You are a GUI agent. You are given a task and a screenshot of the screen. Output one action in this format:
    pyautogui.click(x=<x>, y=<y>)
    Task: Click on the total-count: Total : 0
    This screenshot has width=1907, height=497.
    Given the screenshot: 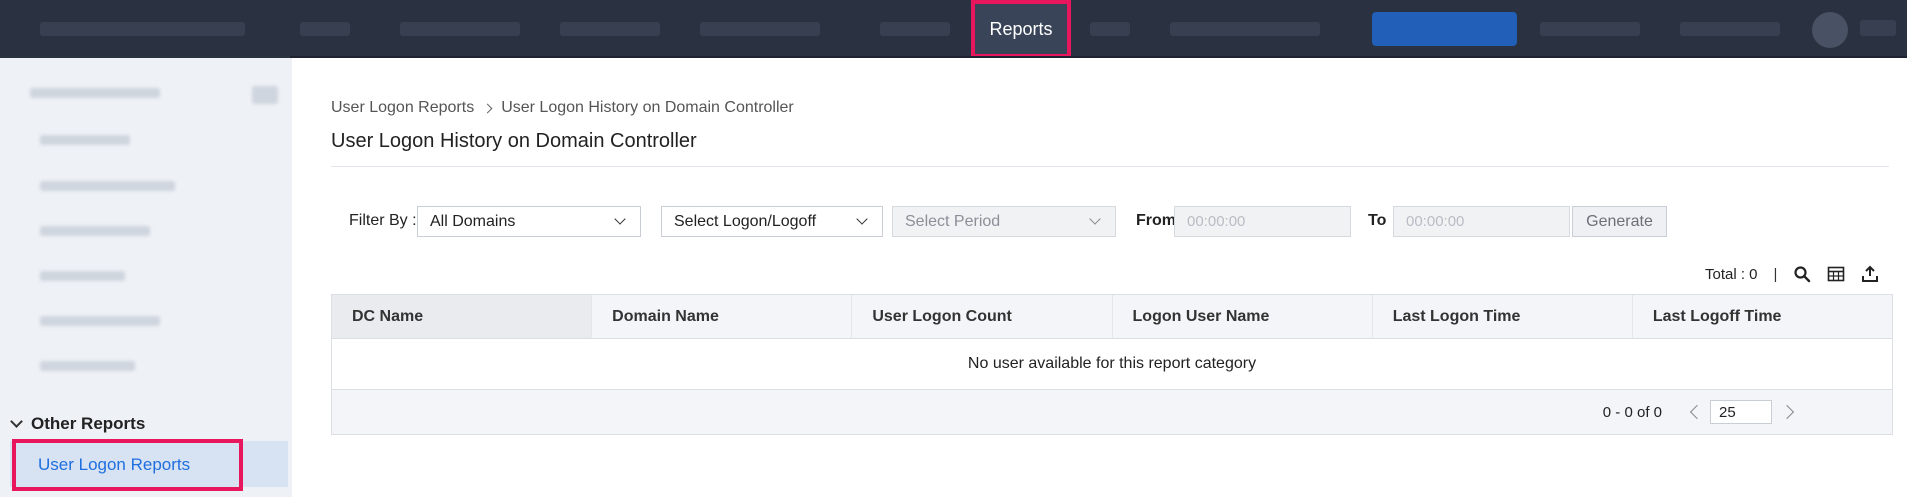 What is the action you would take?
    pyautogui.click(x=1731, y=274)
    